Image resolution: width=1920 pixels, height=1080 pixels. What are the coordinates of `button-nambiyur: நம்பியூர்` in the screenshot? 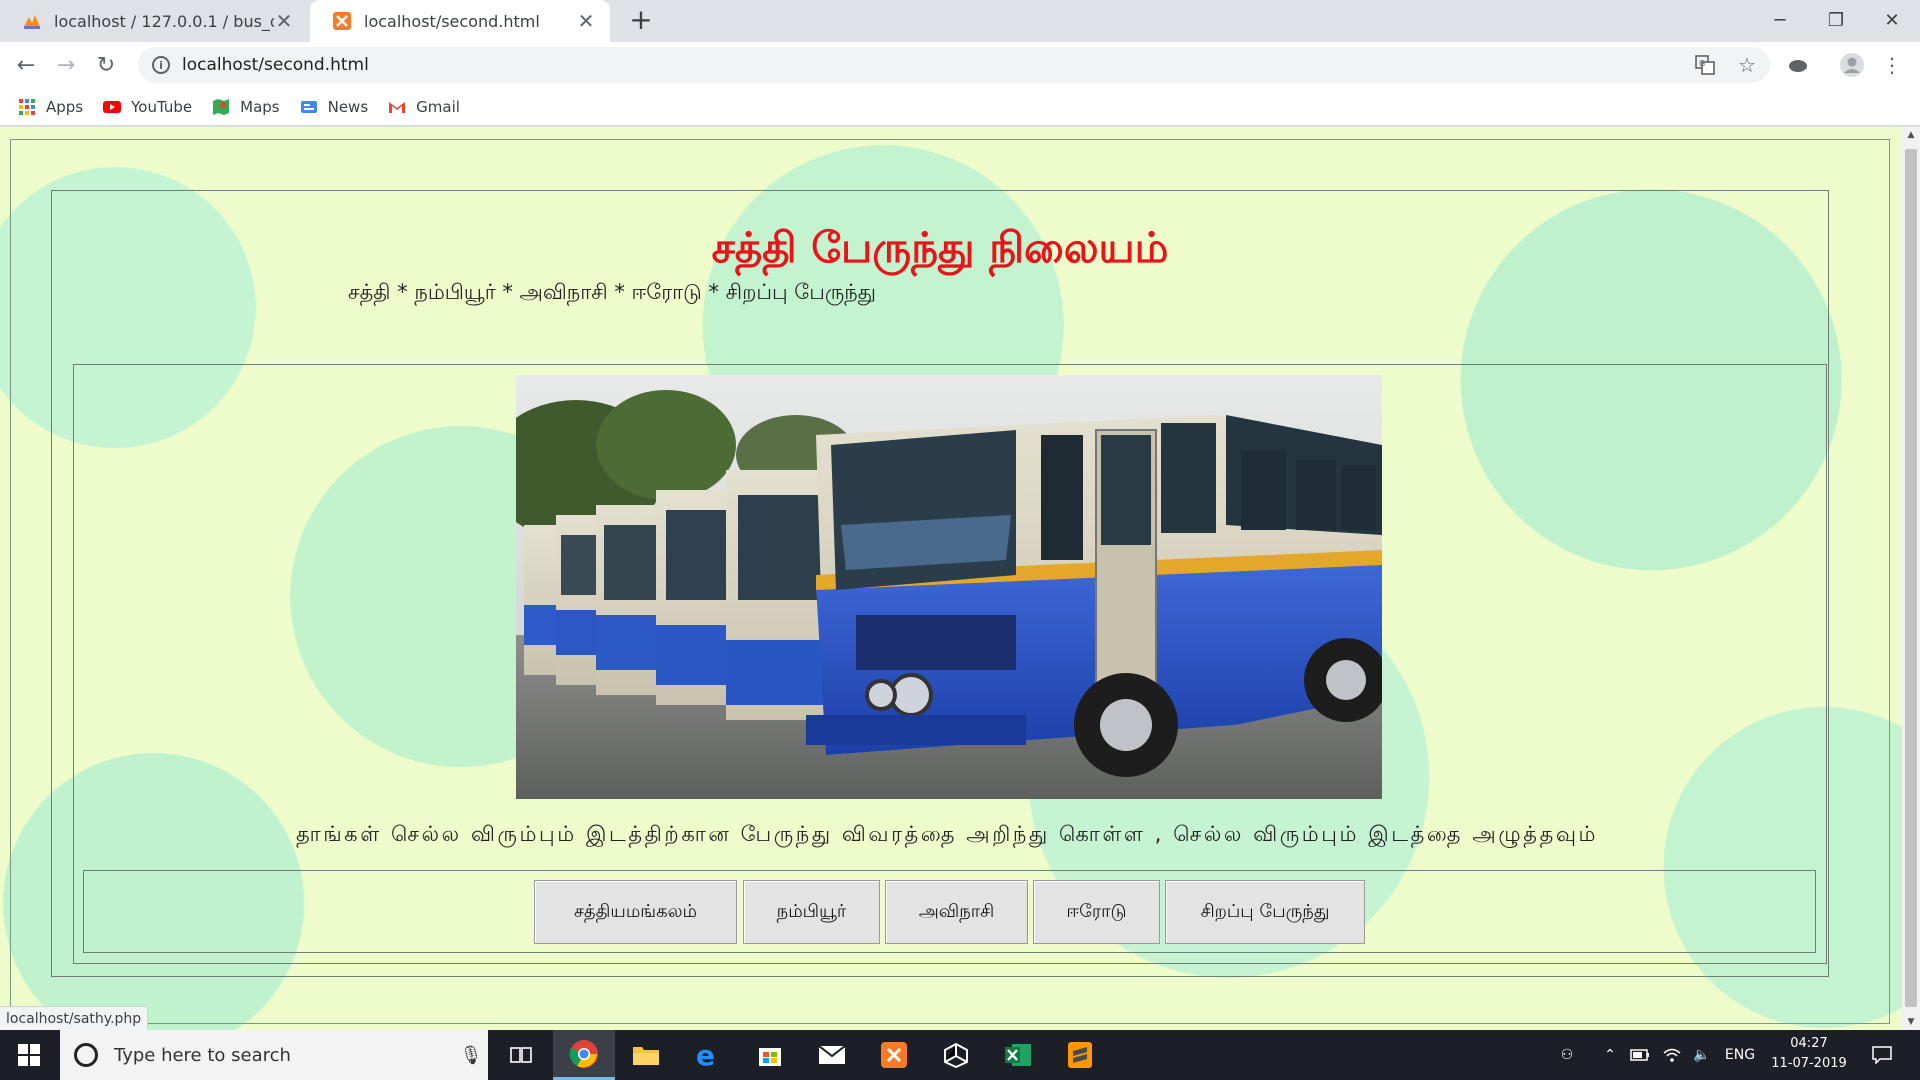 It's located at (811, 912).